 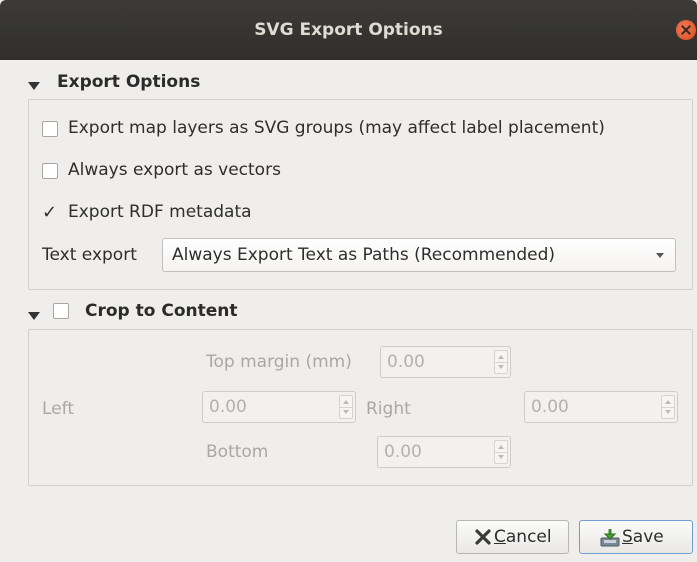 What do you see at coordinates (228, 407) in the screenshot?
I see `left-margin-value: 0.00` at bounding box center [228, 407].